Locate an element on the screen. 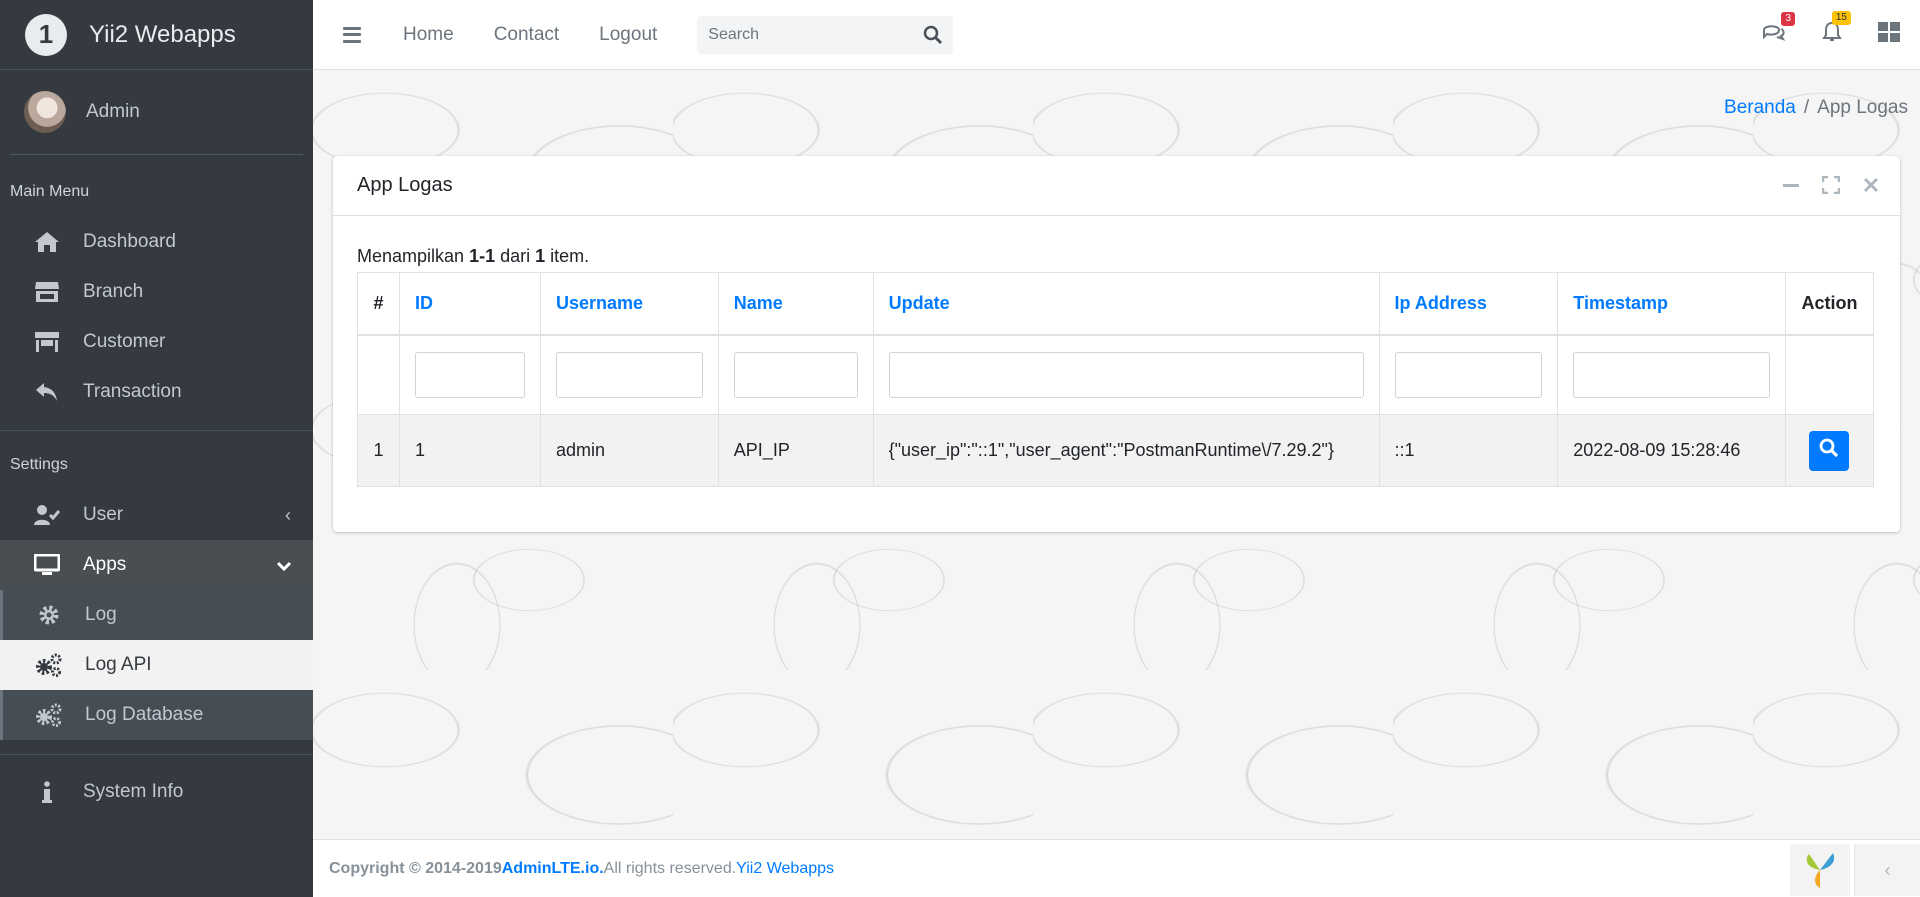 The image size is (1920, 897). user-check-icon is located at coordinates (47, 515).